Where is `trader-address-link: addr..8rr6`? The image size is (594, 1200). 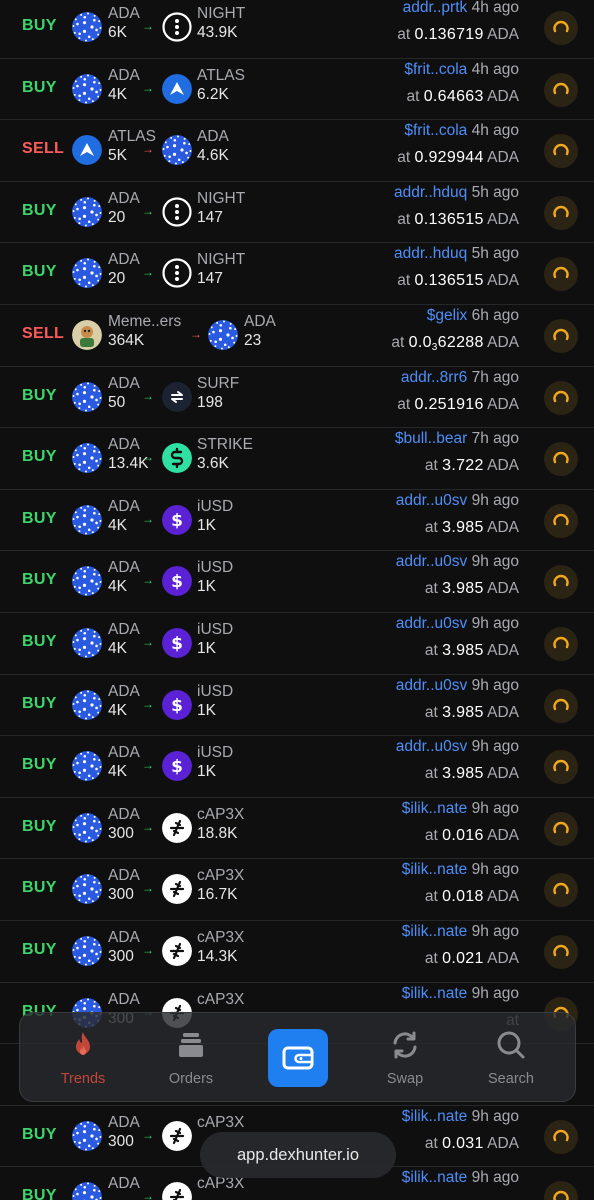
trader-address-link: addr..8rr6 is located at coordinates (434, 377).